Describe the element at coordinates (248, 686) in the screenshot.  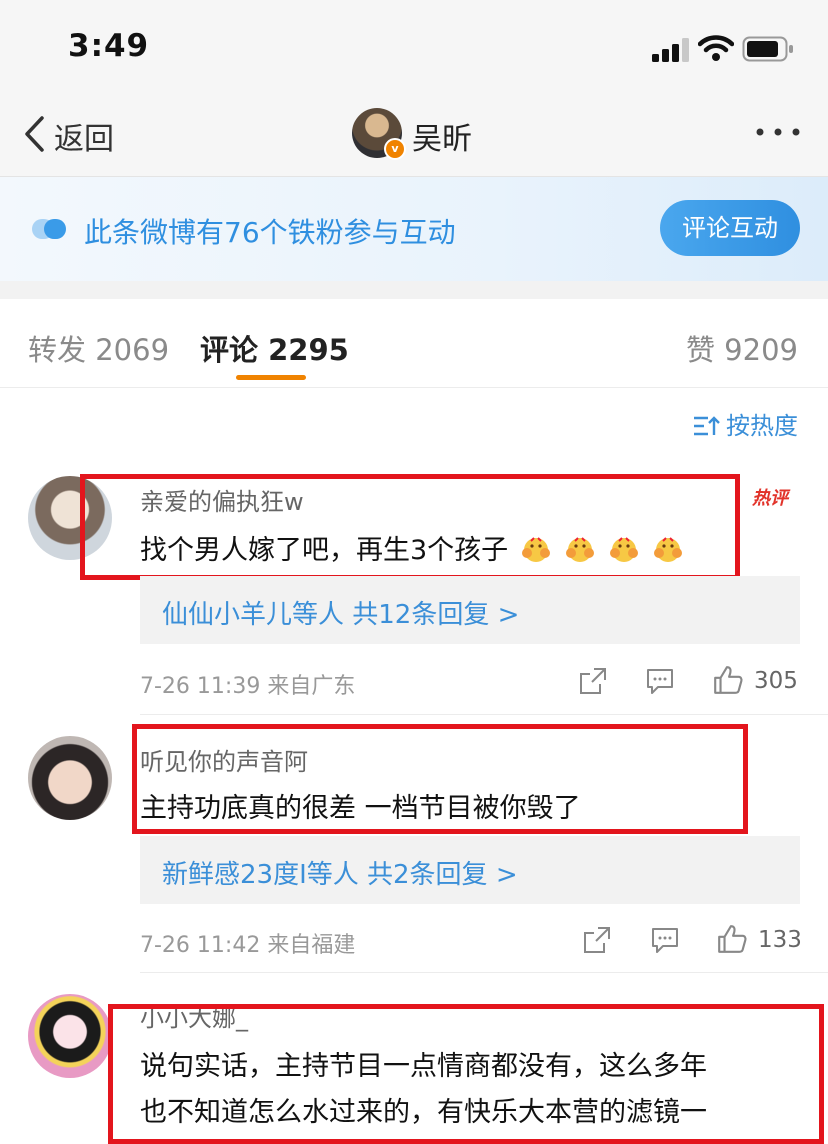
I see `comment-meta: 7-26 11:39 来自广东` at that location.